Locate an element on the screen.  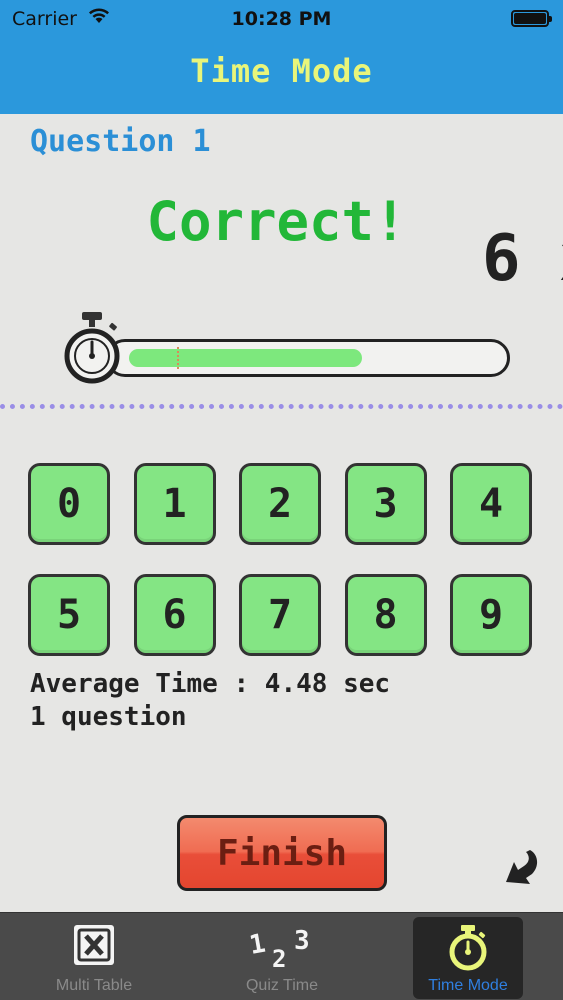
tab-time-mode: Time Mode is located at coordinates (483, 956).